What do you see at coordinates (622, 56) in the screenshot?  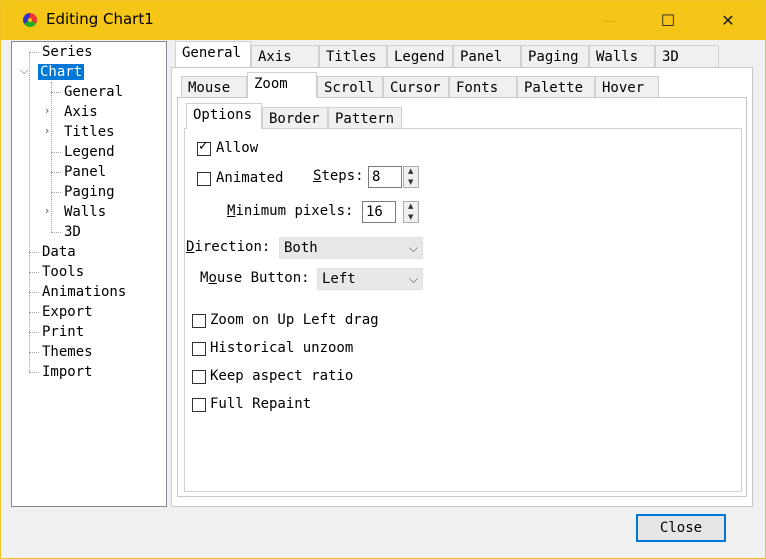 I see `tab-walls: Walls` at bounding box center [622, 56].